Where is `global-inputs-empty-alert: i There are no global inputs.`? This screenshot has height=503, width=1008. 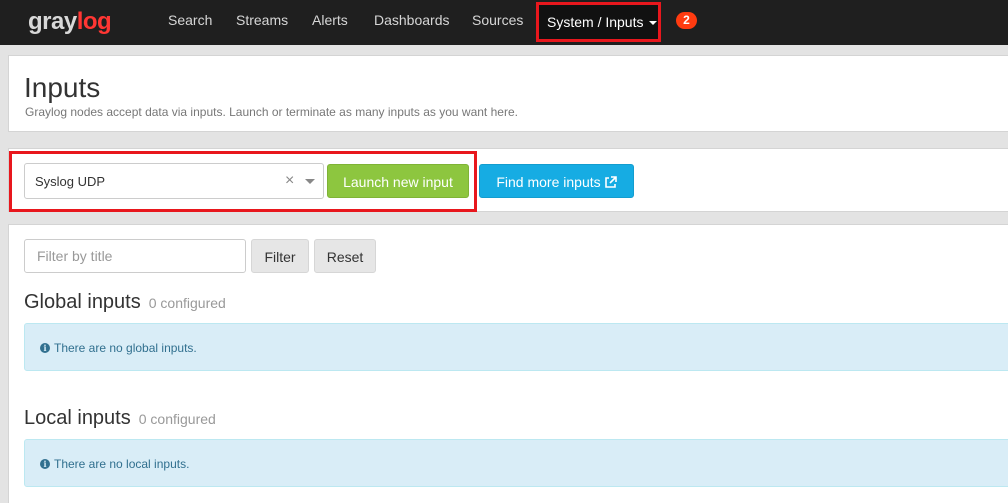
global-inputs-empty-alert: i There are no global inputs. is located at coordinates (516, 347).